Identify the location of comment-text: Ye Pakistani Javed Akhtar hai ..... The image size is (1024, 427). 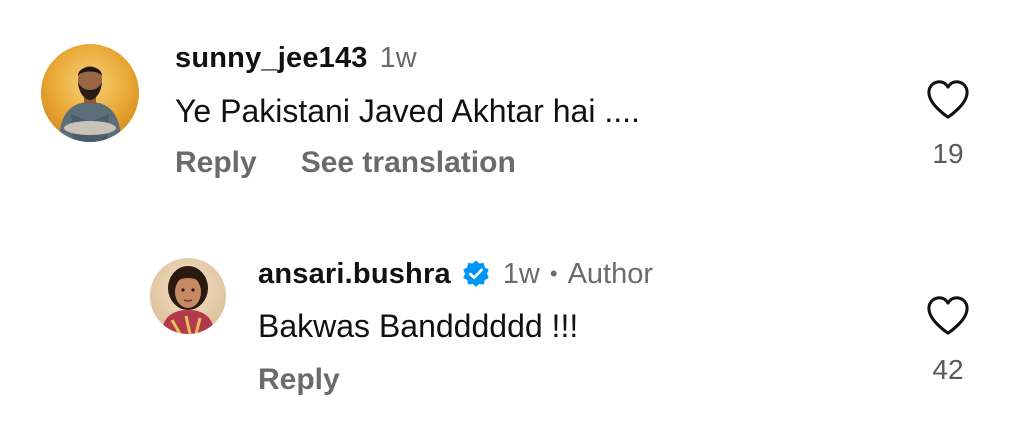
(407, 111).